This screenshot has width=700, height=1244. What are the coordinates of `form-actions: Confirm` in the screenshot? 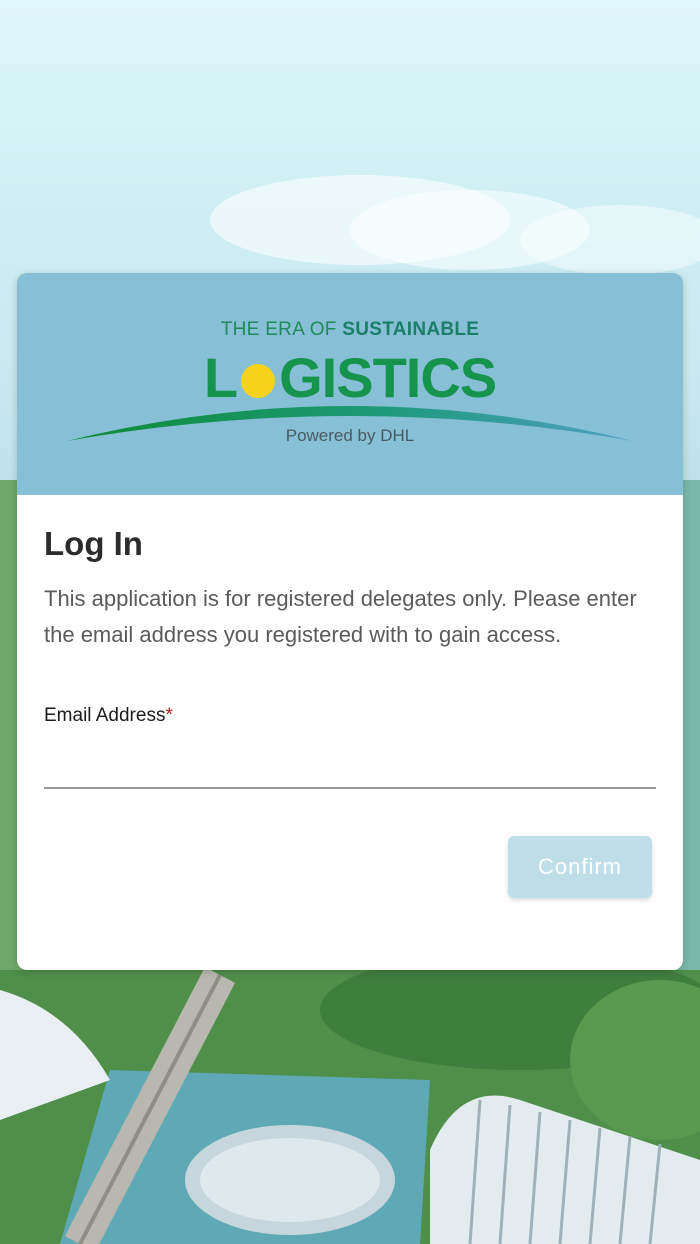 It's located at (350, 849).